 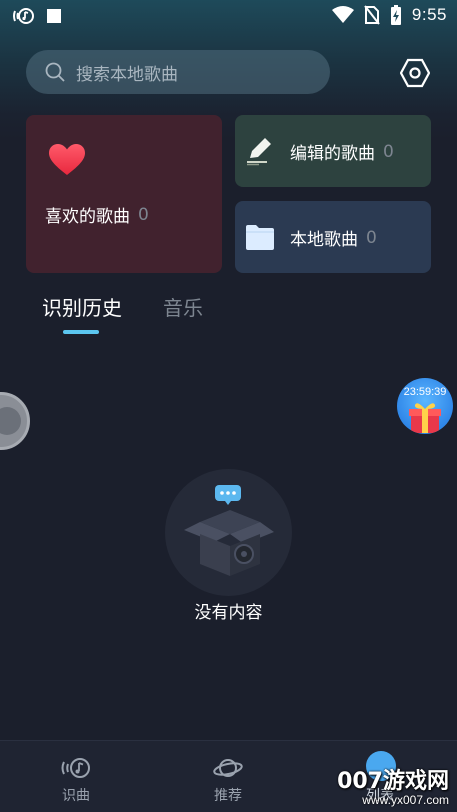 What do you see at coordinates (127, 74) in the screenshot?
I see `search-placeholder: 搜索本地歌曲` at bounding box center [127, 74].